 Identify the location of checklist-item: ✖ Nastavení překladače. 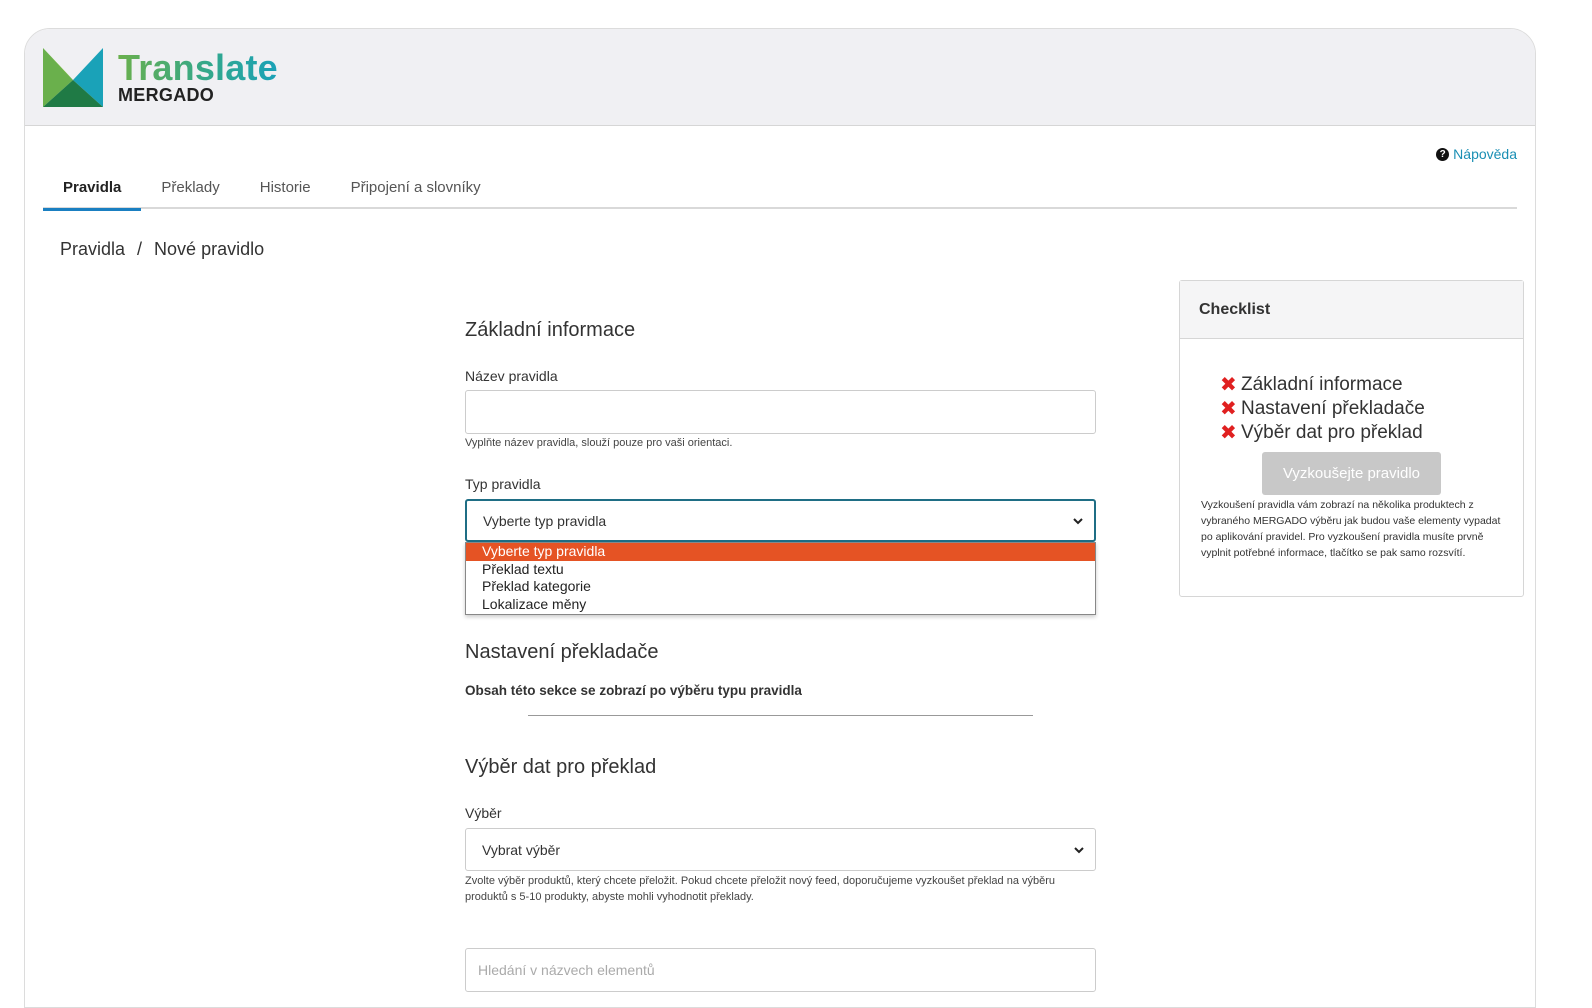
(1322, 409).